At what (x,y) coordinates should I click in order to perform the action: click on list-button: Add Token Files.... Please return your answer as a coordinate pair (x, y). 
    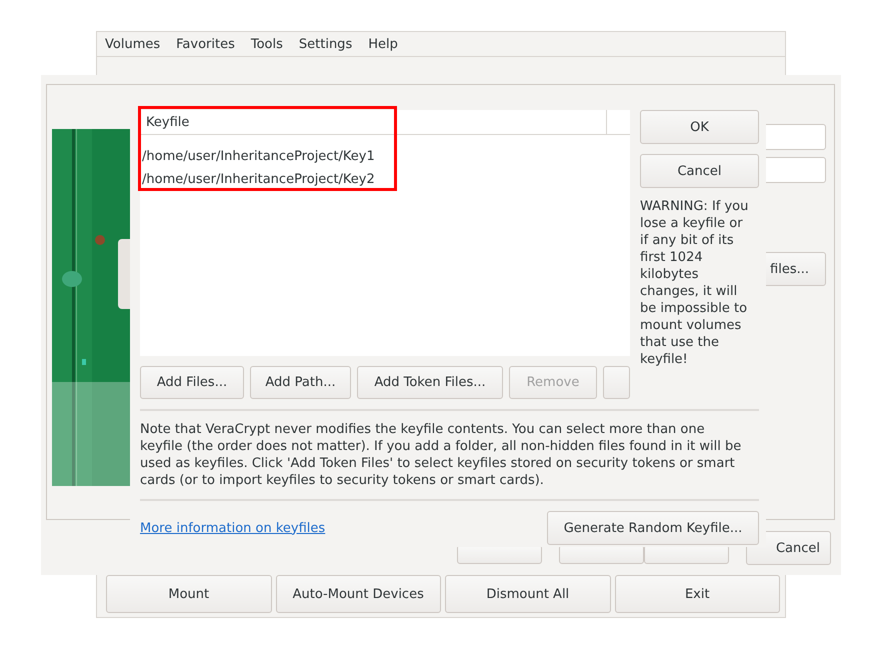
    Looking at the image, I should click on (430, 382).